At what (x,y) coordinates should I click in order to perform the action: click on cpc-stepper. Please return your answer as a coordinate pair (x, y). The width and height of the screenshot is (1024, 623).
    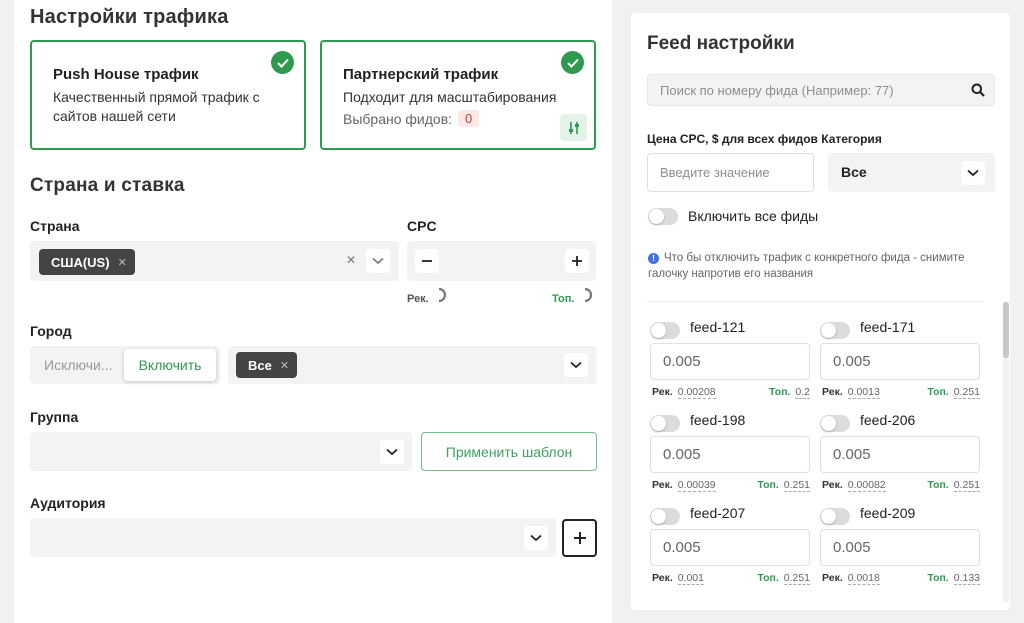
    Looking at the image, I should click on (501, 261).